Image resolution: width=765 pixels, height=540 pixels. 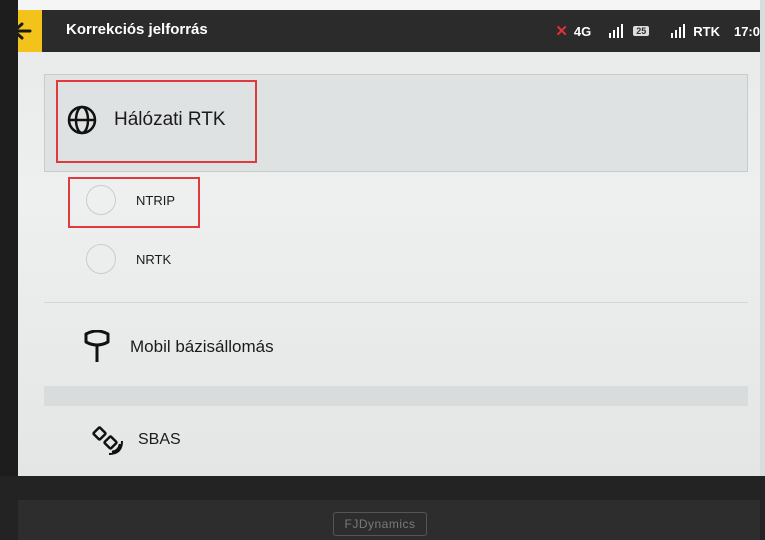 I want to click on satellite-signal-icon, so click(x=616, y=31).